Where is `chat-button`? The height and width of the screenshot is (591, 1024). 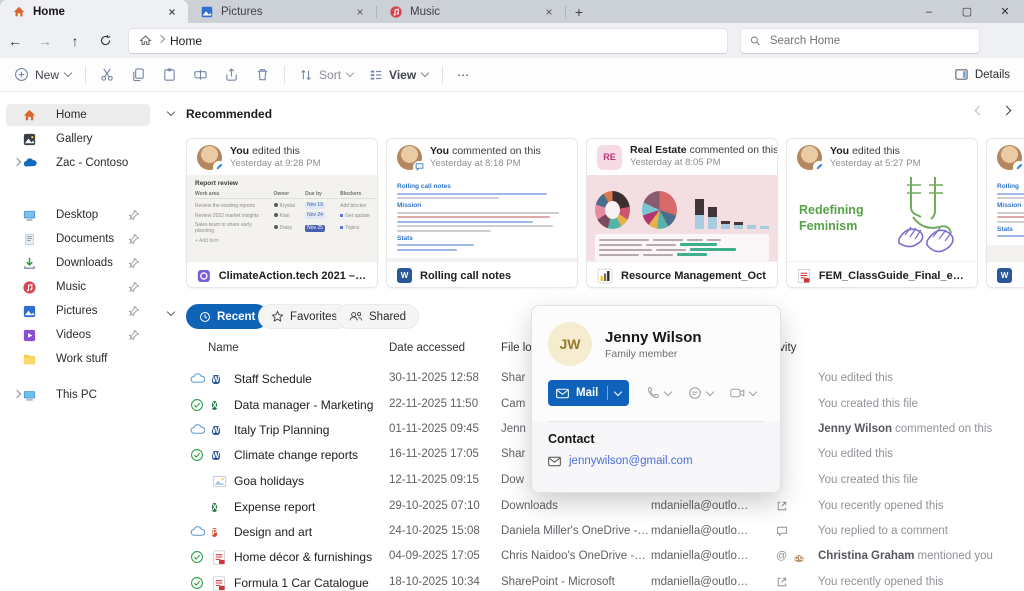 chat-button is located at coordinates (701, 393).